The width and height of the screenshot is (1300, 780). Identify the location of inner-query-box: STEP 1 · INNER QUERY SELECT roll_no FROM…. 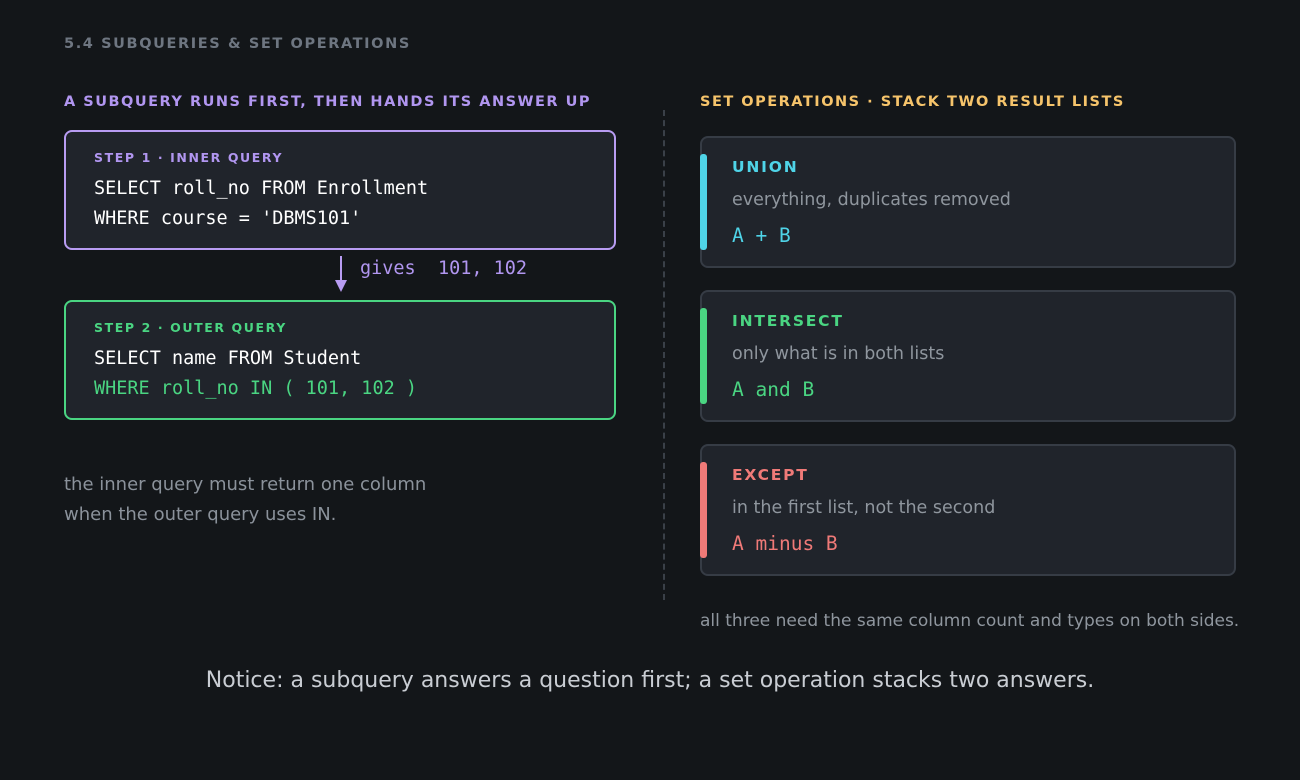
(340, 190).